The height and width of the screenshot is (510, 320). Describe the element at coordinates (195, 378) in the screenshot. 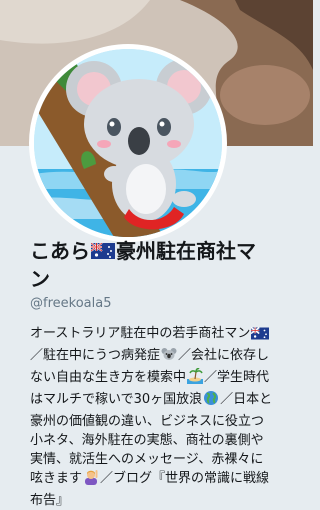

I see `desert-island-emoji-icon` at that location.